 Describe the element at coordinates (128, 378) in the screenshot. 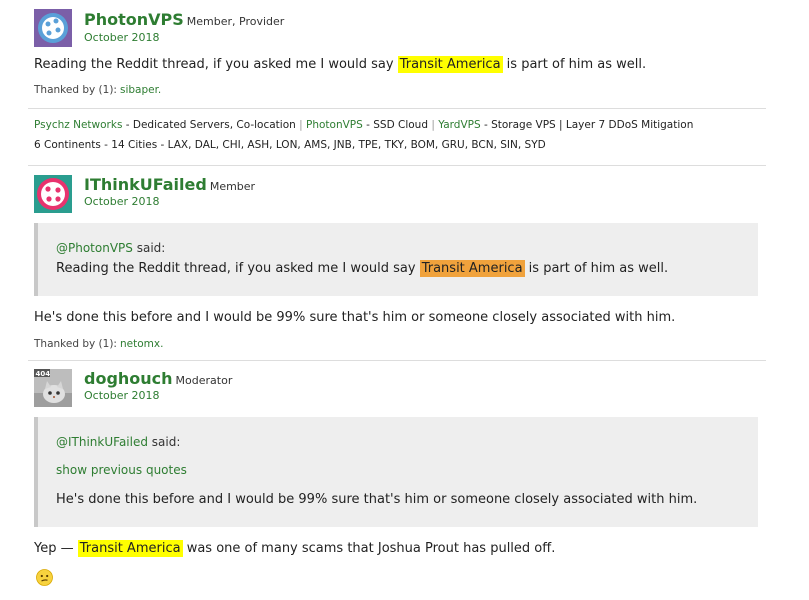

I see `username: doghouch` at that location.